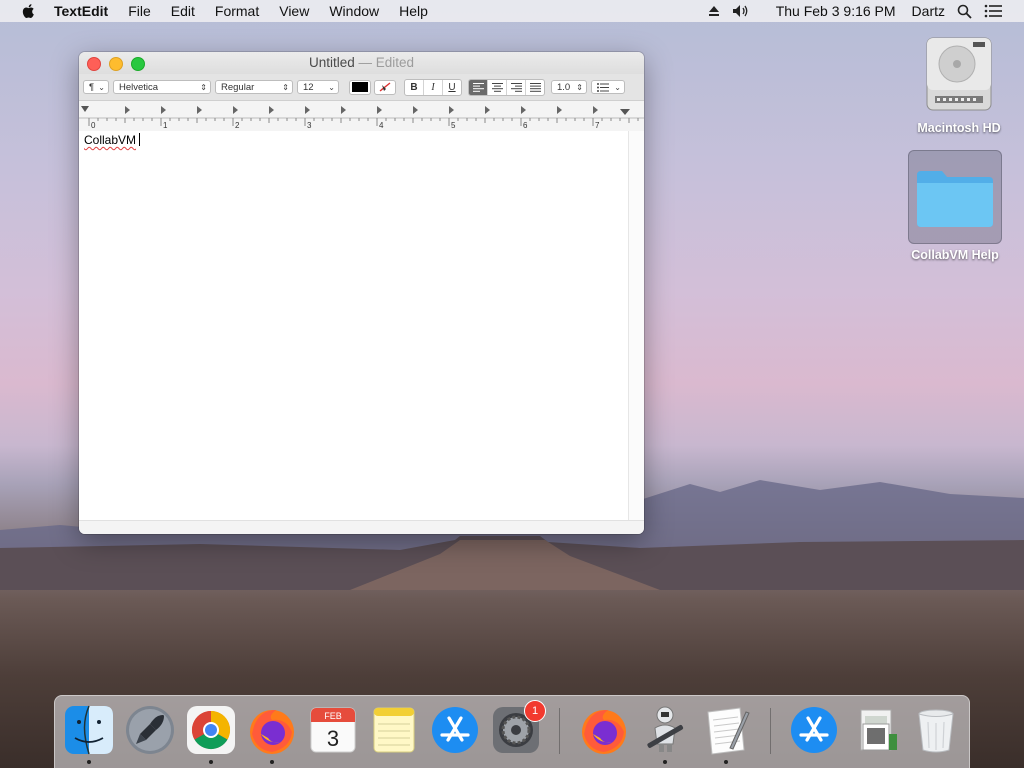 The image size is (1024, 768). Describe the element at coordinates (96, 87) in the screenshot. I see `paragraph-style-popup: ¶ ⌄` at that location.